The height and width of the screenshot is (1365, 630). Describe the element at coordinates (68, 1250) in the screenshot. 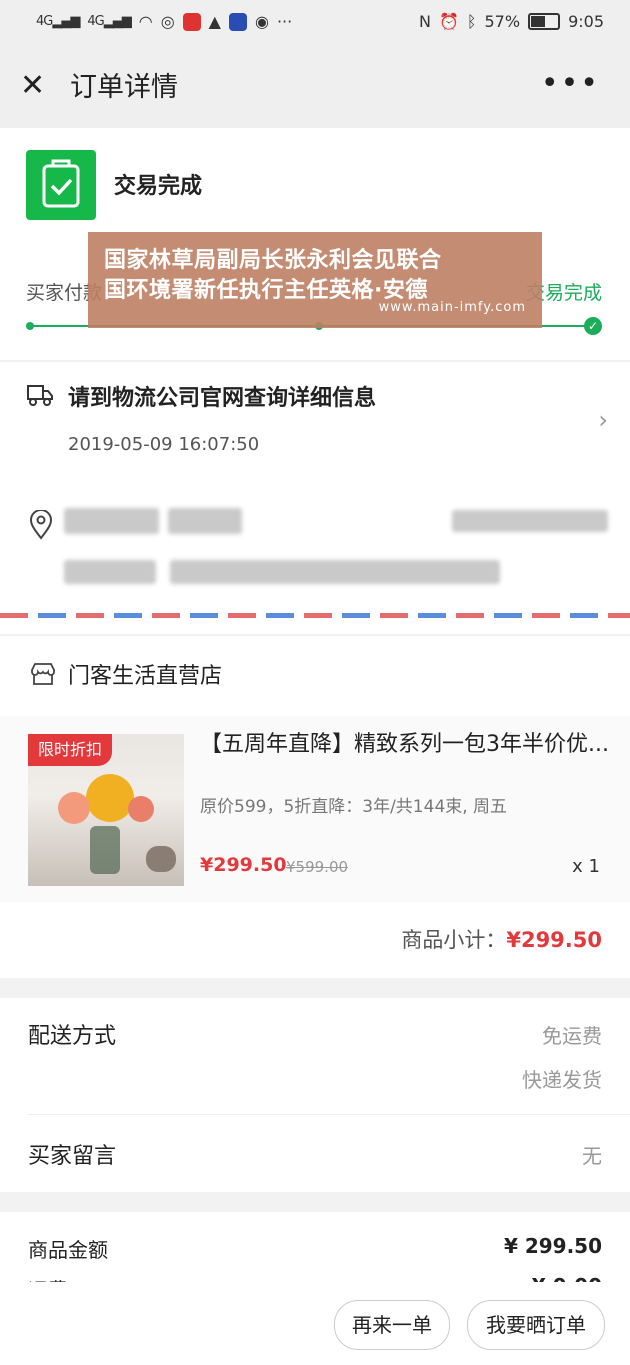

I see `goods-amount-label: 商品金额` at that location.